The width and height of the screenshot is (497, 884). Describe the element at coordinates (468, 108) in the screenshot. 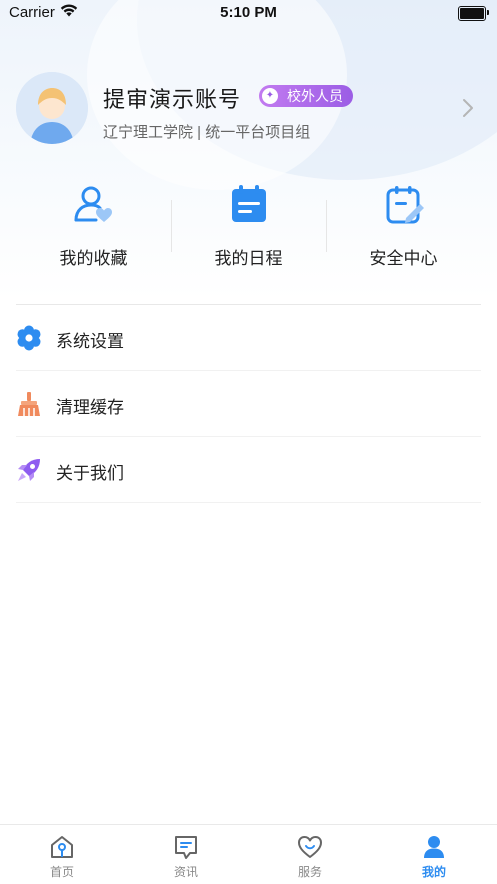

I see `chevron-right-icon` at that location.